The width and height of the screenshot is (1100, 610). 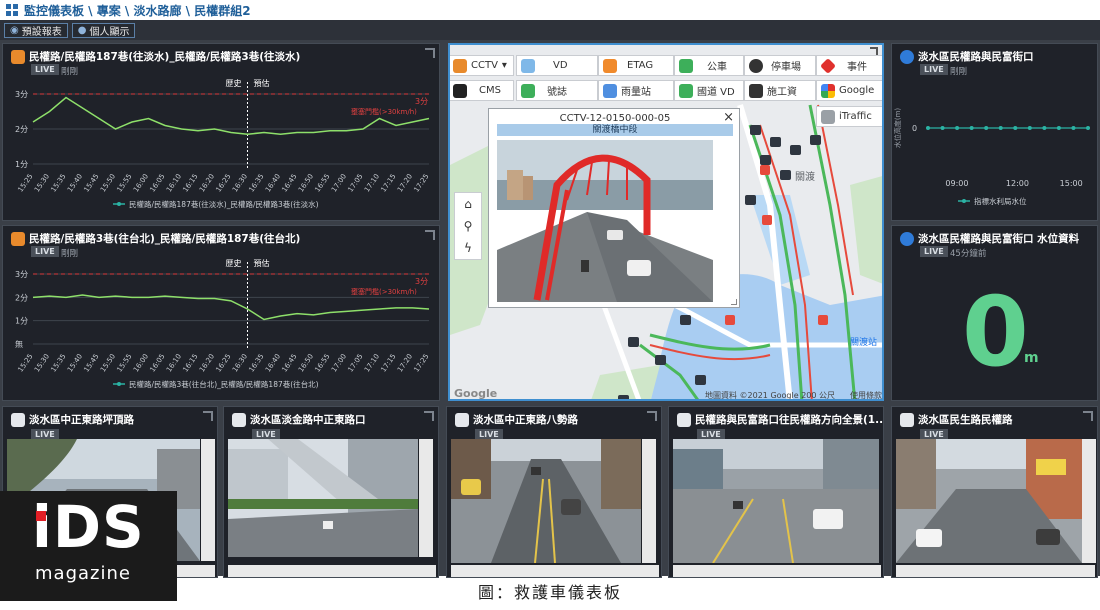 I want to click on layer-label: iTraffic, so click(x=855, y=116).